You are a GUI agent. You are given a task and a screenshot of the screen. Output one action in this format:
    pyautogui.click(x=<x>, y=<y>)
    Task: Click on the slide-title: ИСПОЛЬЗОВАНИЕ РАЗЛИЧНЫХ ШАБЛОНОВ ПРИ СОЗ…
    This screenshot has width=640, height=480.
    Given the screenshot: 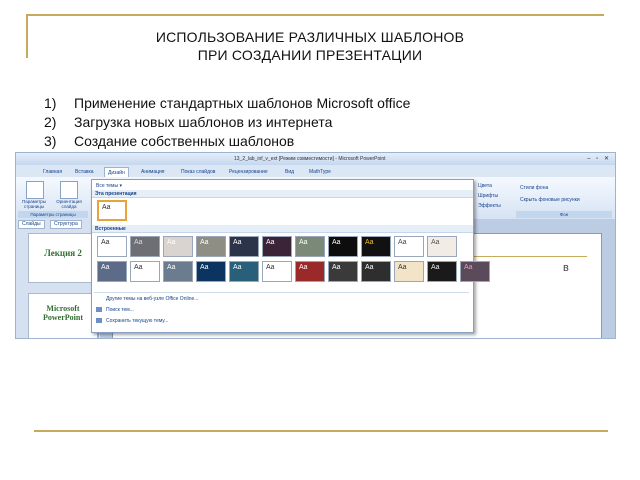 What is the action you would take?
    pyautogui.click(x=310, y=46)
    